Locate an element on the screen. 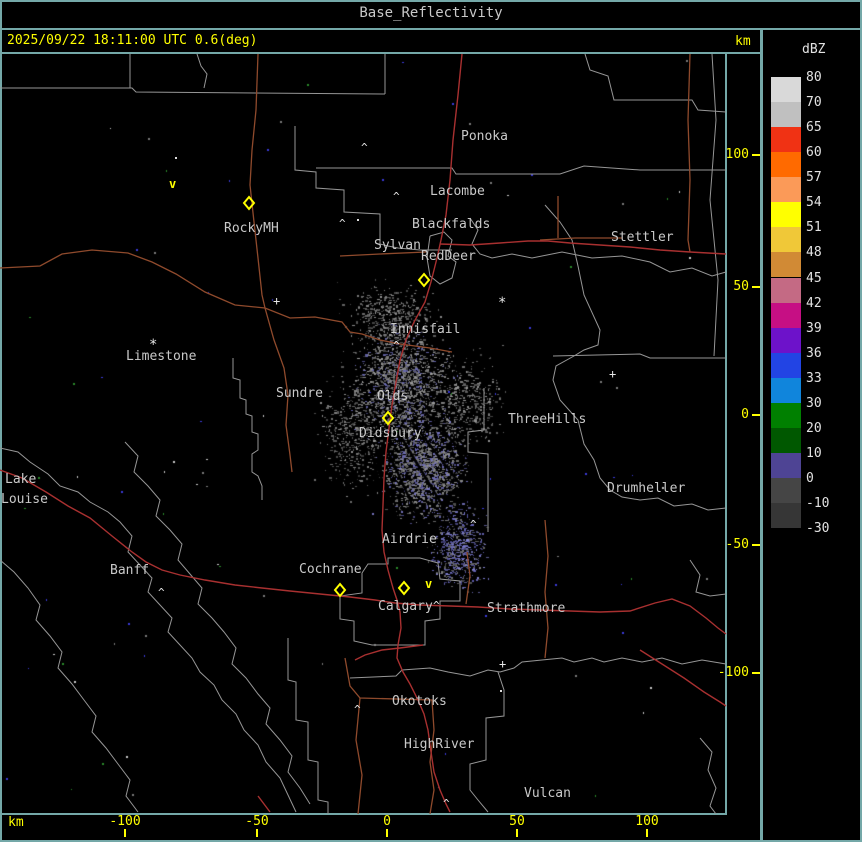 This screenshot has width=862, height=842. city-label: Airdrie is located at coordinates (409, 539).